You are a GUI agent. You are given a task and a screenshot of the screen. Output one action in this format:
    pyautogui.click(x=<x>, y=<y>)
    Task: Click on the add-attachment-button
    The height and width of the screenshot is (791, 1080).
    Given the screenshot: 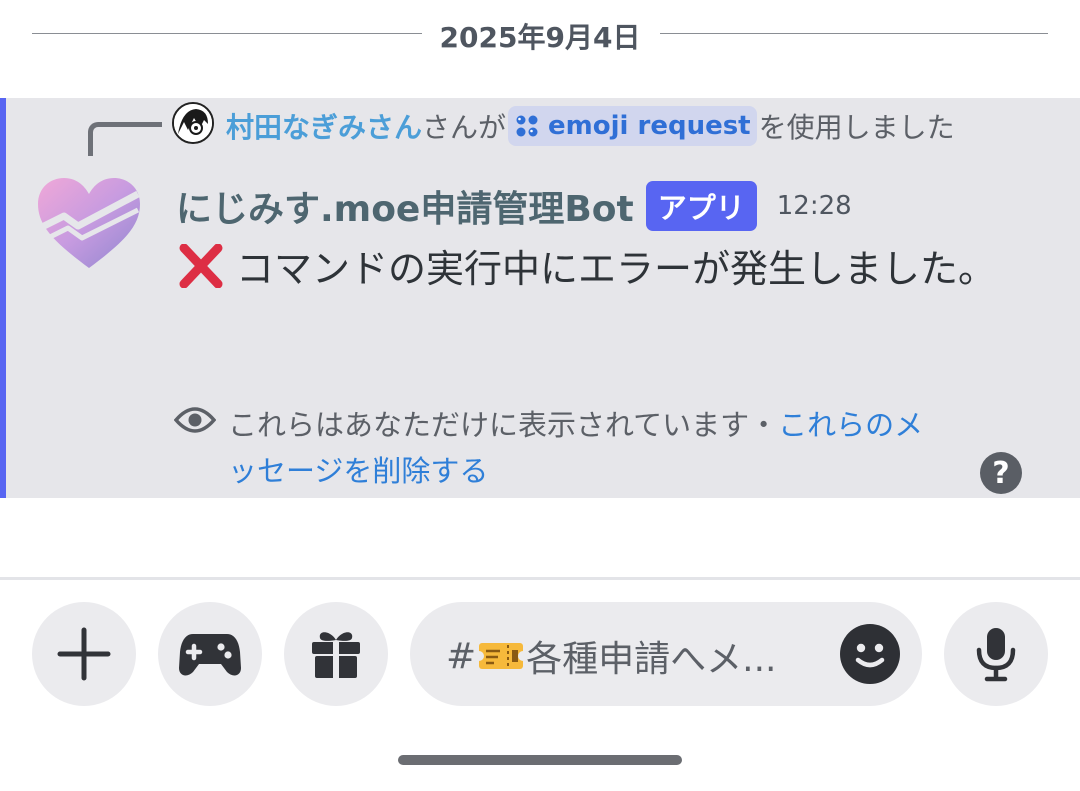 What is the action you would take?
    pyautogui.click(x=84, y=654)
    